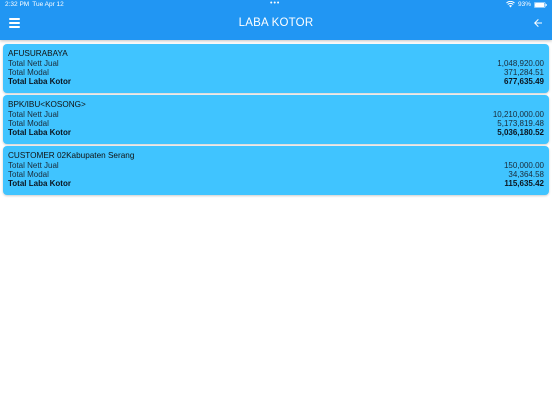 The width and height of the screenshot is (552, 414). Describe the element at coordinates (276, 183) in the screenshot. I see `laba-row: Total Laba Kotor 115,635.42` at that location.